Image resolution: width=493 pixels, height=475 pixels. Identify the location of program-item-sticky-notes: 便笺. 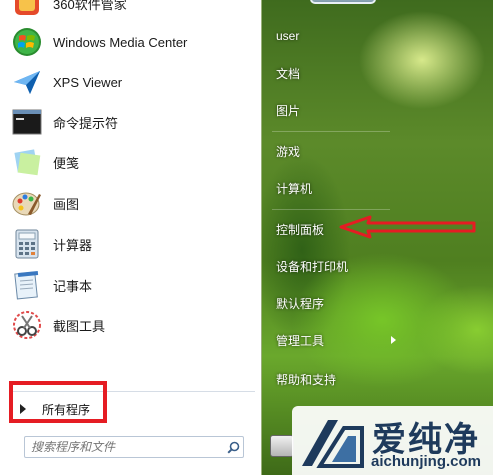
(132, 162).